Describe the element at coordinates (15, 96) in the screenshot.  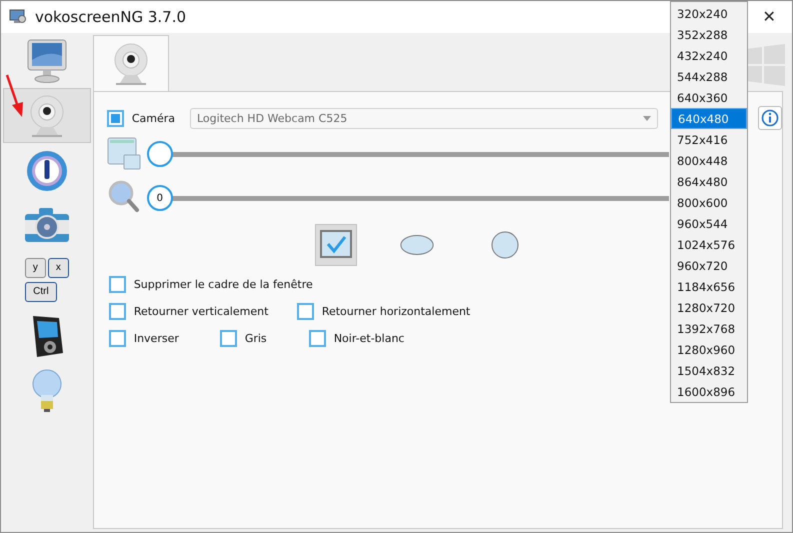
I see `arrow-annotation` at that location.